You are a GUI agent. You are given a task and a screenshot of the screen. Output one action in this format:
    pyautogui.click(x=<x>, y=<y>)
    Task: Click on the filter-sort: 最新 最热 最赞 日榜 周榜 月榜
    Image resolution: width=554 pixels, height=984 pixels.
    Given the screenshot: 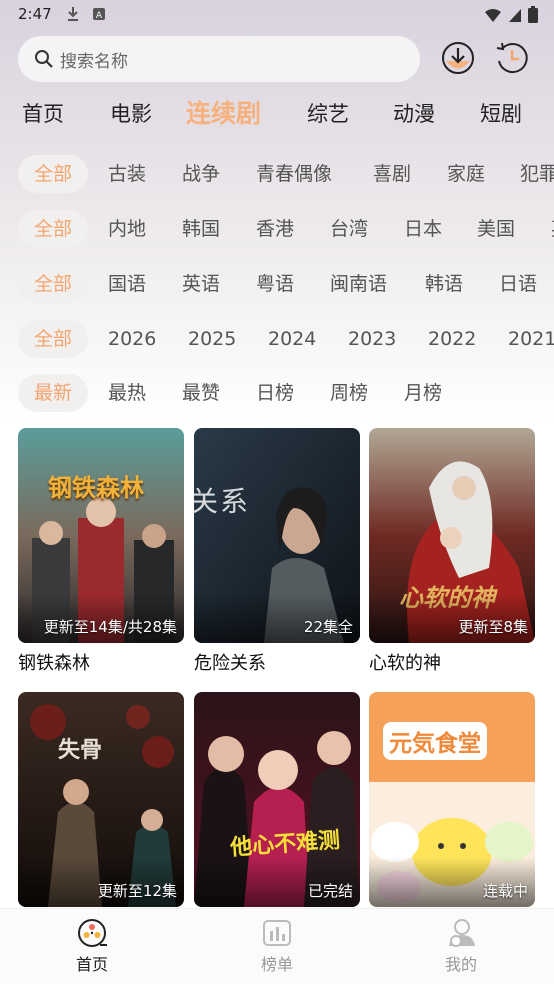 What is the action you would take?
    pyautogui.click(x=277, y=394)
    